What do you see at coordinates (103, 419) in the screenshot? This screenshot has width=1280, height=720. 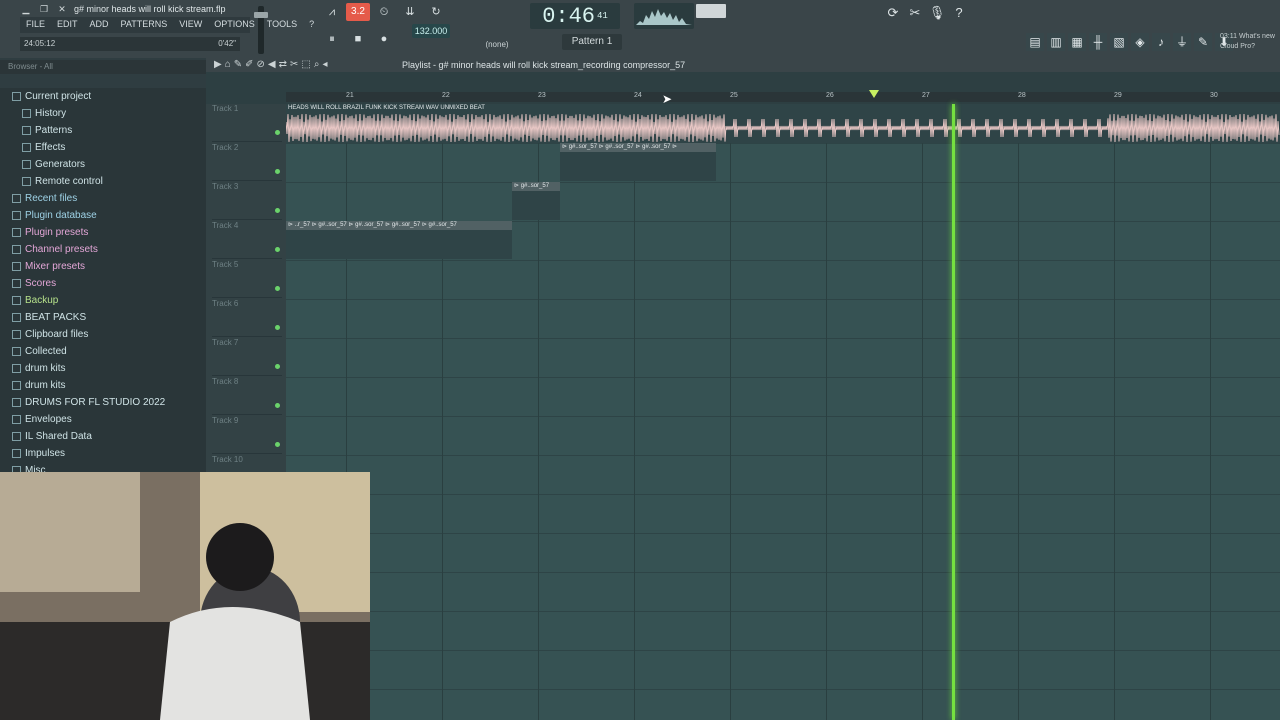 I see `browser-item: Envelopes` at bounding box center [103, 419].